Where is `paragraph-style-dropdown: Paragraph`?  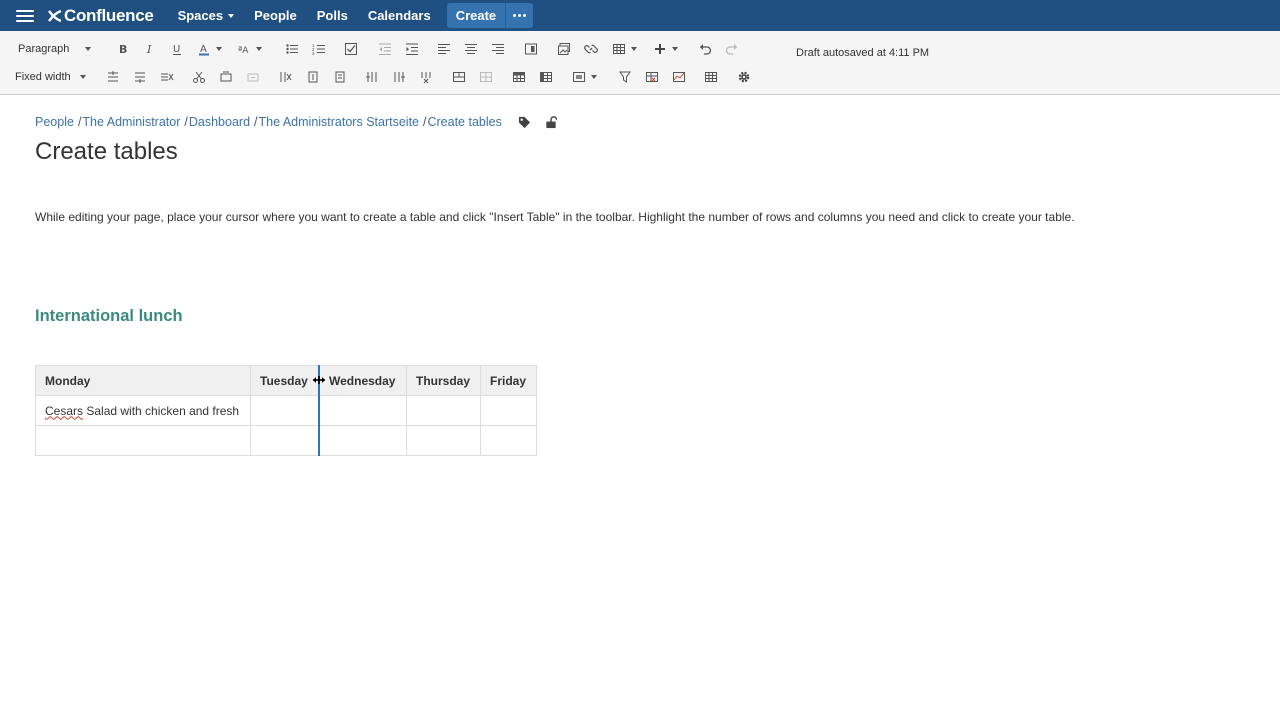 paragraph-style-dropdown: Paragraph is located at coordinates (55, 49).